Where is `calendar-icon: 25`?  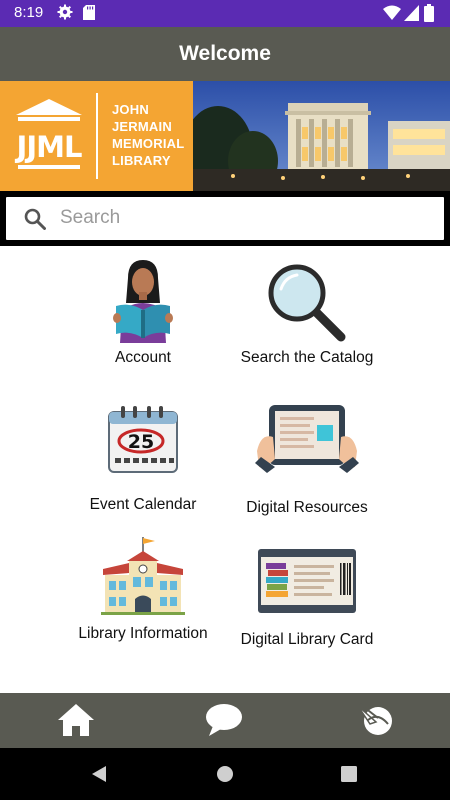 calendar-icon: 25 is located at coordinates (143, 439).